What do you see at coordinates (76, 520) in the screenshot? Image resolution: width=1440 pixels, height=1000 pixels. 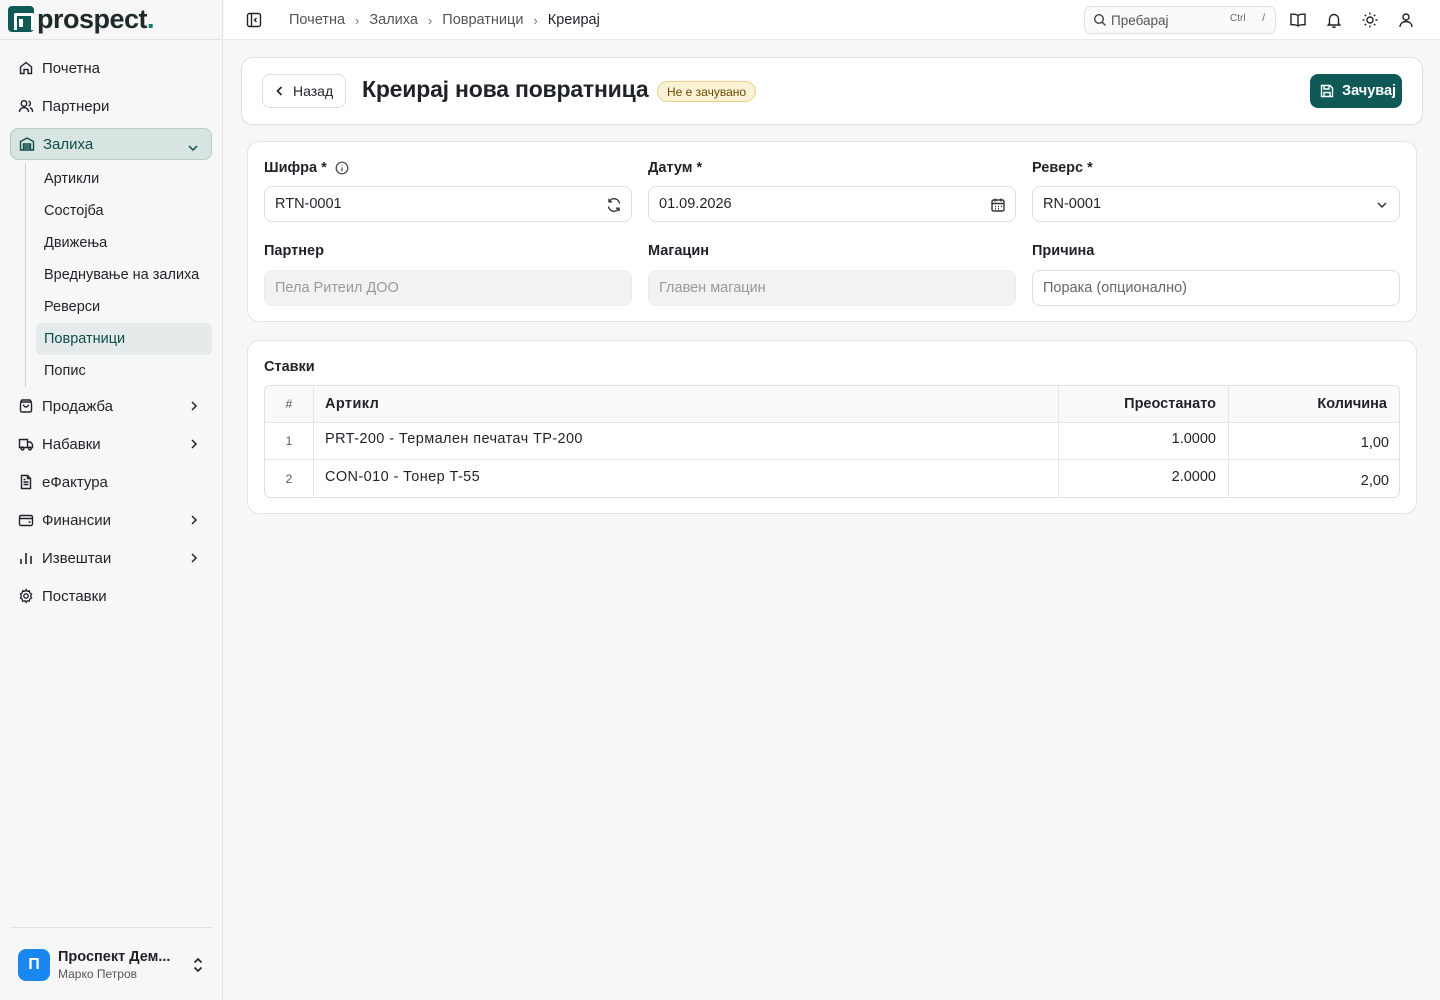 I see `sidebar-item-label: Финансии` at bounding box center [76, 520].